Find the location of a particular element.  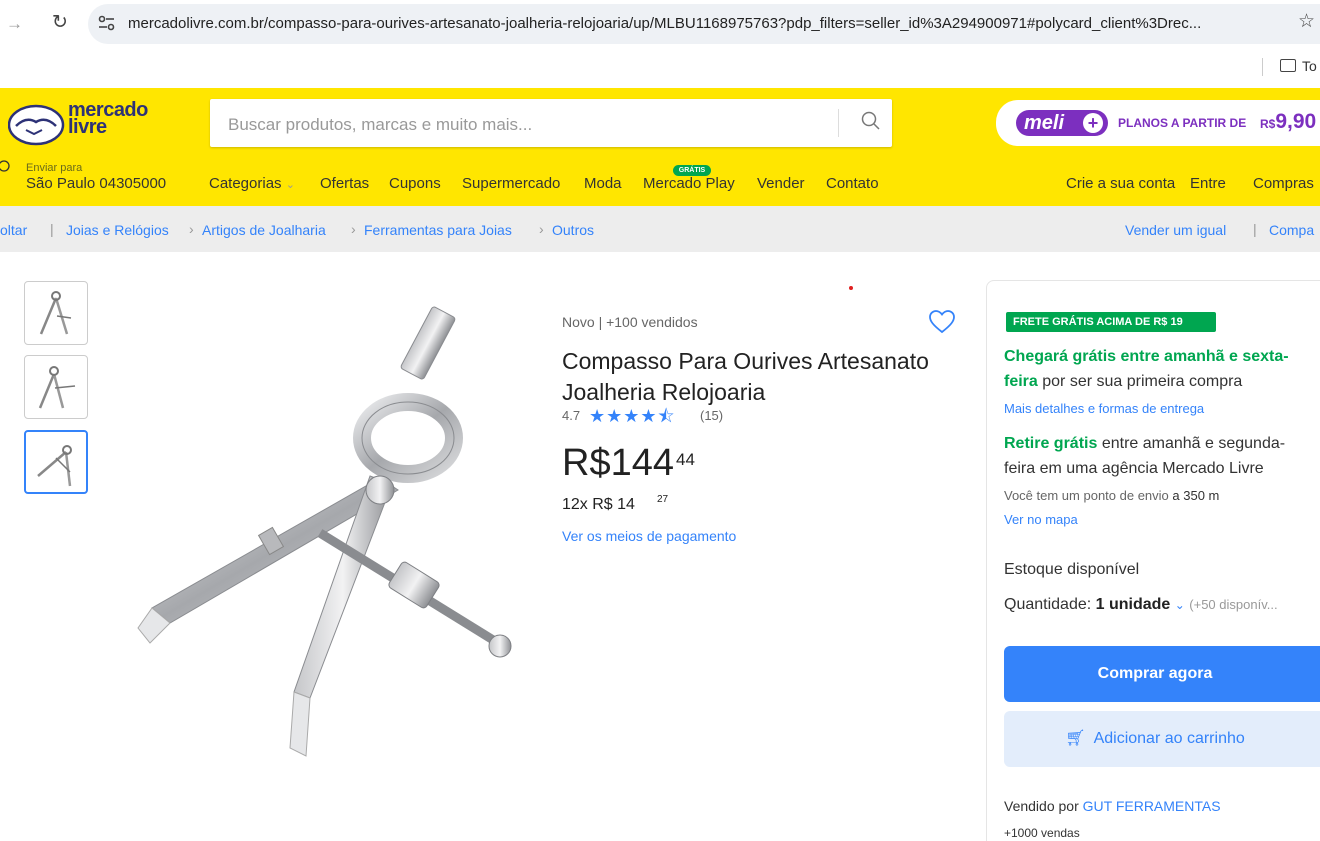

sold-by: Vendido por GUT FERRAMENTAS is located at coordinates (1112, 806).